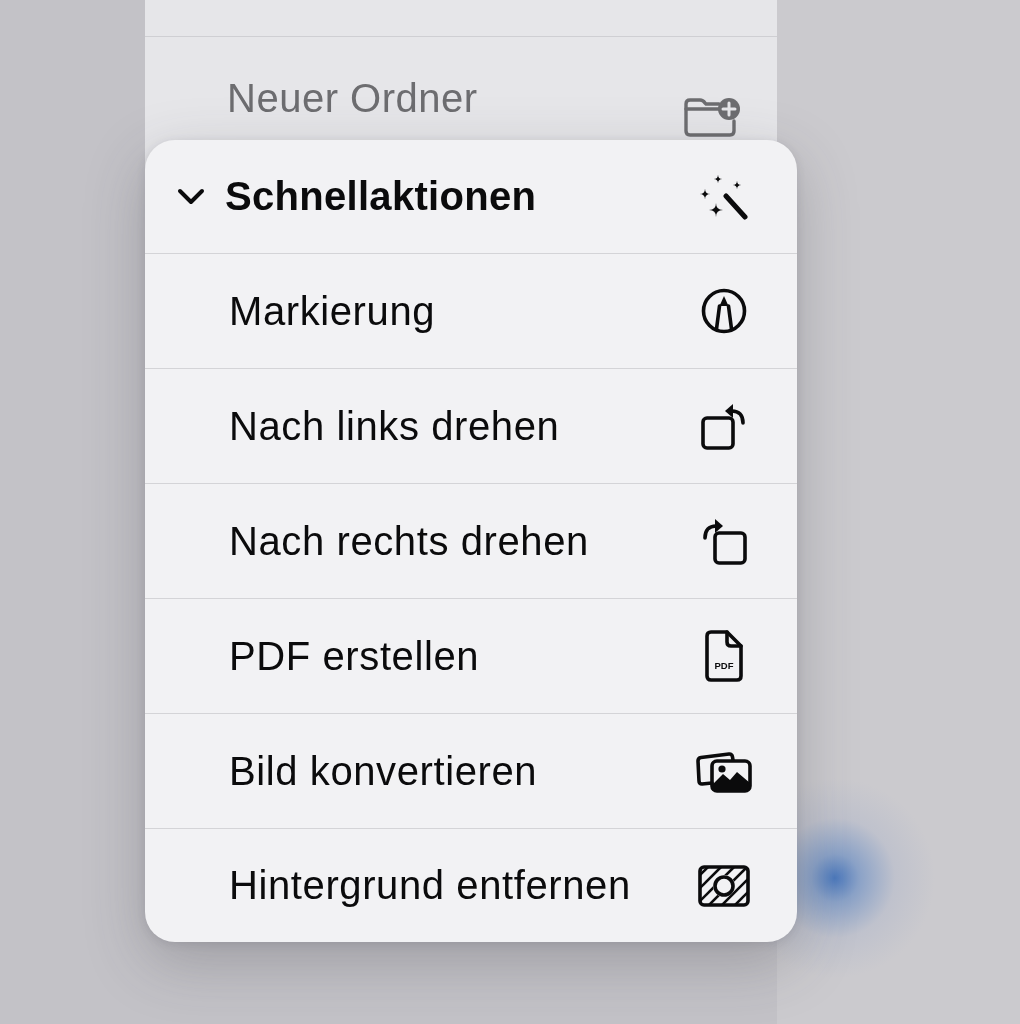  Describe the element at coordinates (471, 426) in the screenshot. I see `menu-item: Nach links drehen` at that location.